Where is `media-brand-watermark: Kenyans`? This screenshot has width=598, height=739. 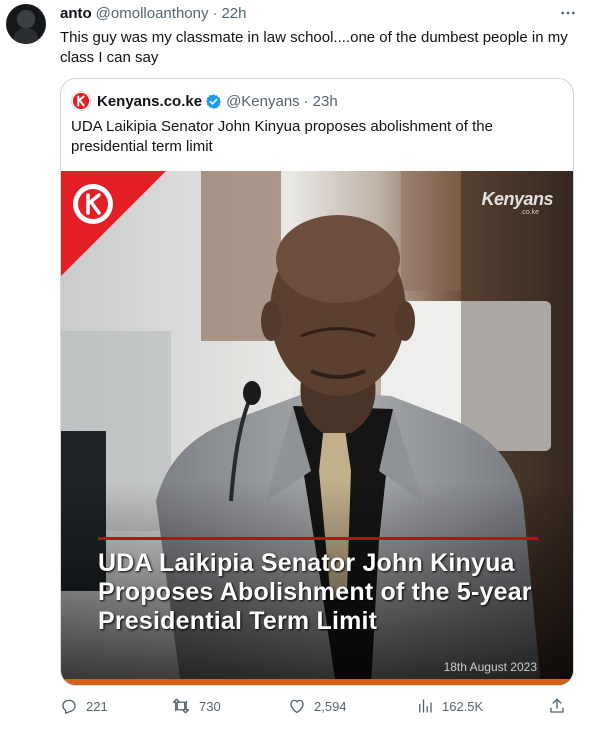 media-brand-watermark: Kenyans is located at coordinates (517, 199).